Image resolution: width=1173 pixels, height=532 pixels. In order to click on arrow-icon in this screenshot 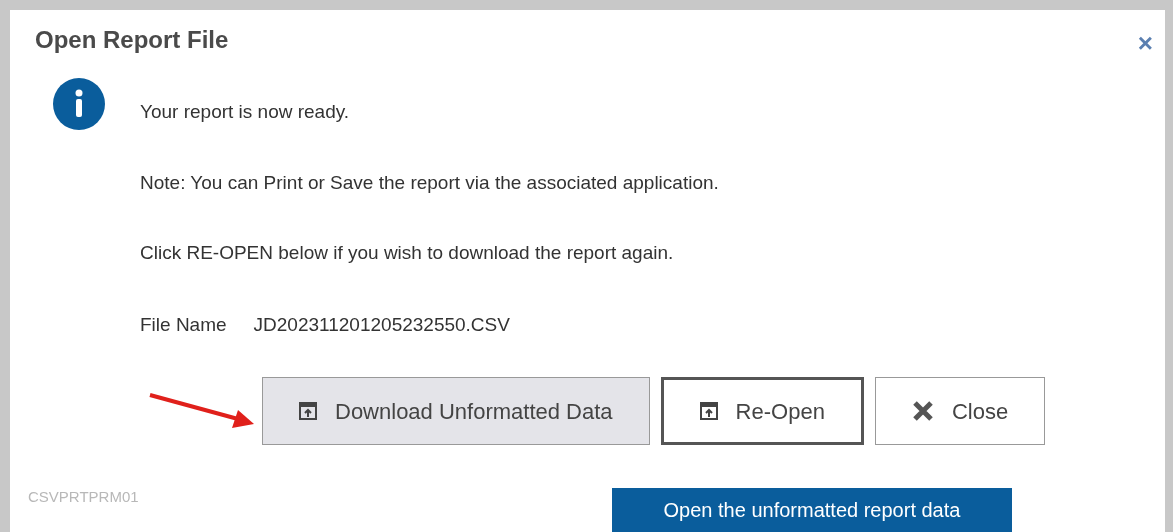, I will do `click(202, 410)`.